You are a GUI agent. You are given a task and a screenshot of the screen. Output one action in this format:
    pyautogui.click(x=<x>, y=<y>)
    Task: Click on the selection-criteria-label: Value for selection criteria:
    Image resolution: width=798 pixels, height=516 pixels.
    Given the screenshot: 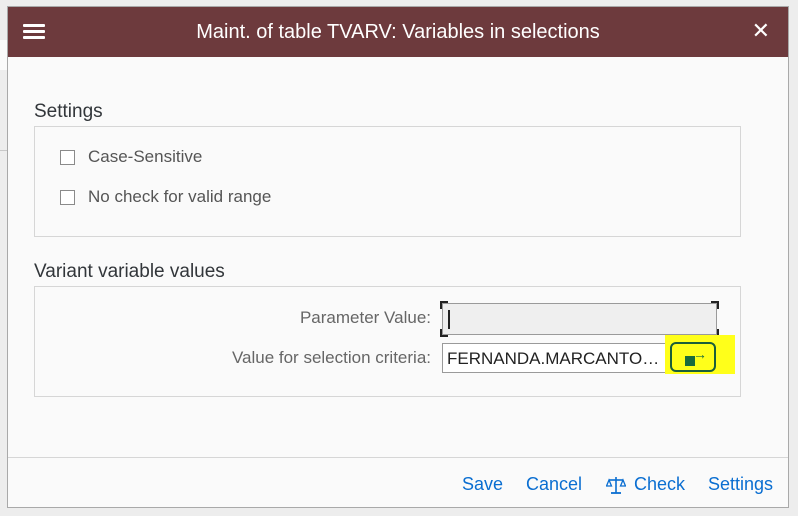 What is the action you would take?
    pyautogui.click(x=331, y=357)
    